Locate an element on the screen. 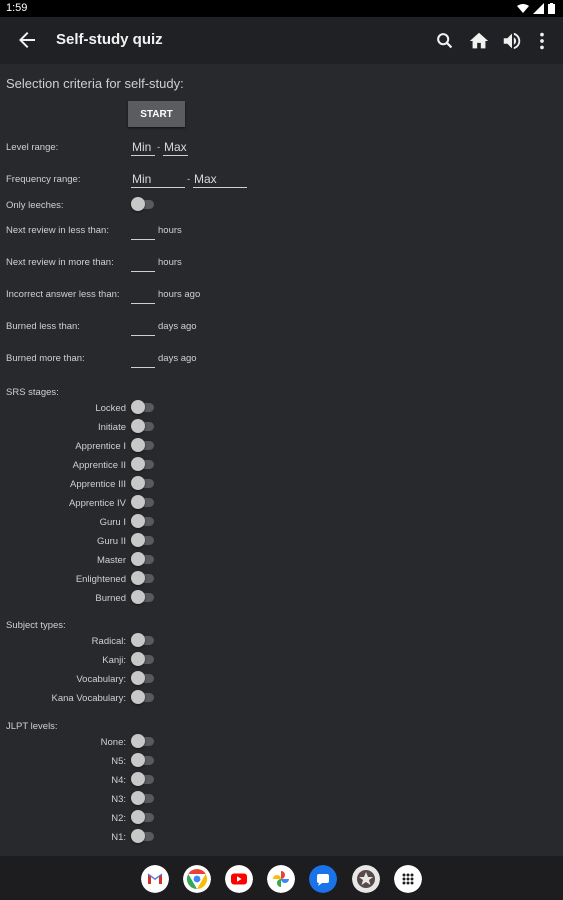 This screenshot has height=900, width=563. status-time: 1:59 is located at coordinates (17, 8).